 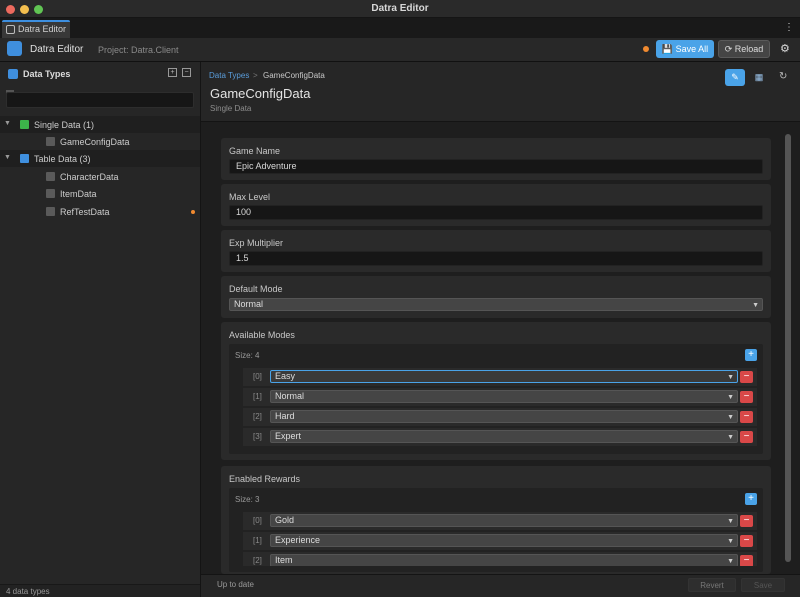 I want to click on game-name-input: Epic Adventure, so click(x=496, y=166).